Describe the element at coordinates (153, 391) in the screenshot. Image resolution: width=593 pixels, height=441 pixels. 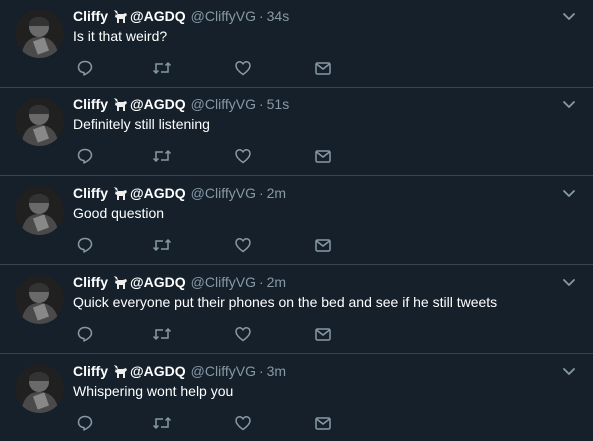
I see `tweet-text: Whispering wont help you` at that location.